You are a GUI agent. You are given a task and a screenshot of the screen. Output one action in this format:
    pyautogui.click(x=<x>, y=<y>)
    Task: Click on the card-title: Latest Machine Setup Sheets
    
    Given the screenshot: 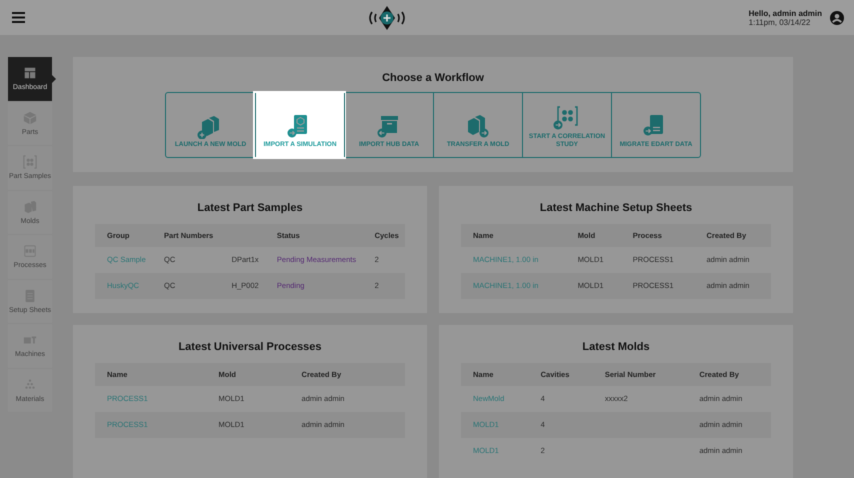 What is the action you would take?
    pyautogui.click(x=616, y=208)
    